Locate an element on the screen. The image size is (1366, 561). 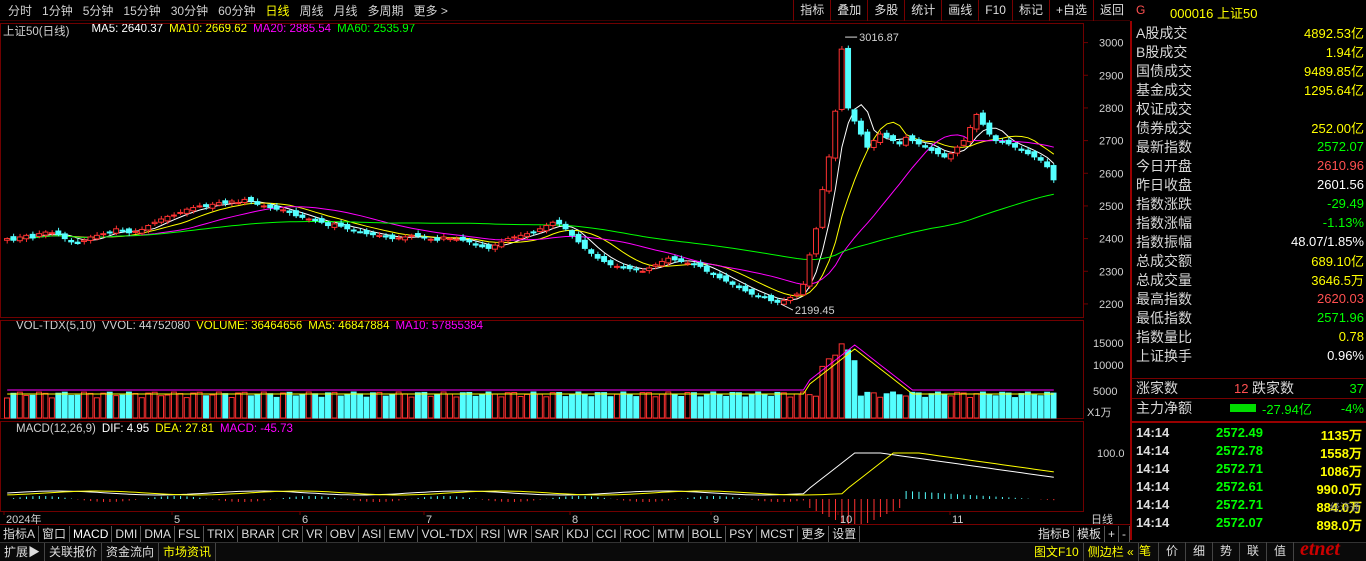
view-tab-4: 联 is located at coordinates (1253, 551).